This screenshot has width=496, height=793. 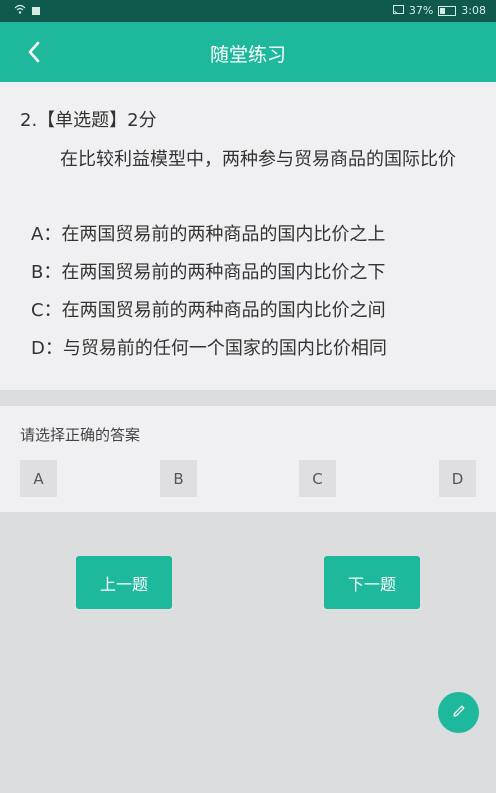 I want to click on option-d: D： 与贸易前的任何一个国家的国内比价相同, so click(x=209, y=347).